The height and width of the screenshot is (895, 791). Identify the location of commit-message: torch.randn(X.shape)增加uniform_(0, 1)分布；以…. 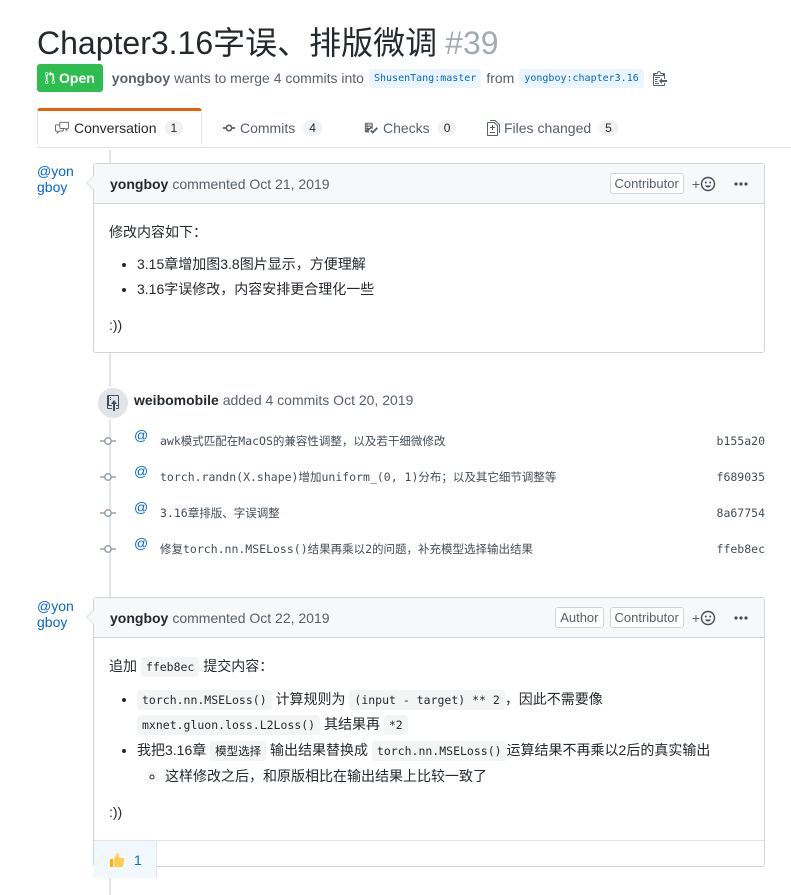
(358, 477).